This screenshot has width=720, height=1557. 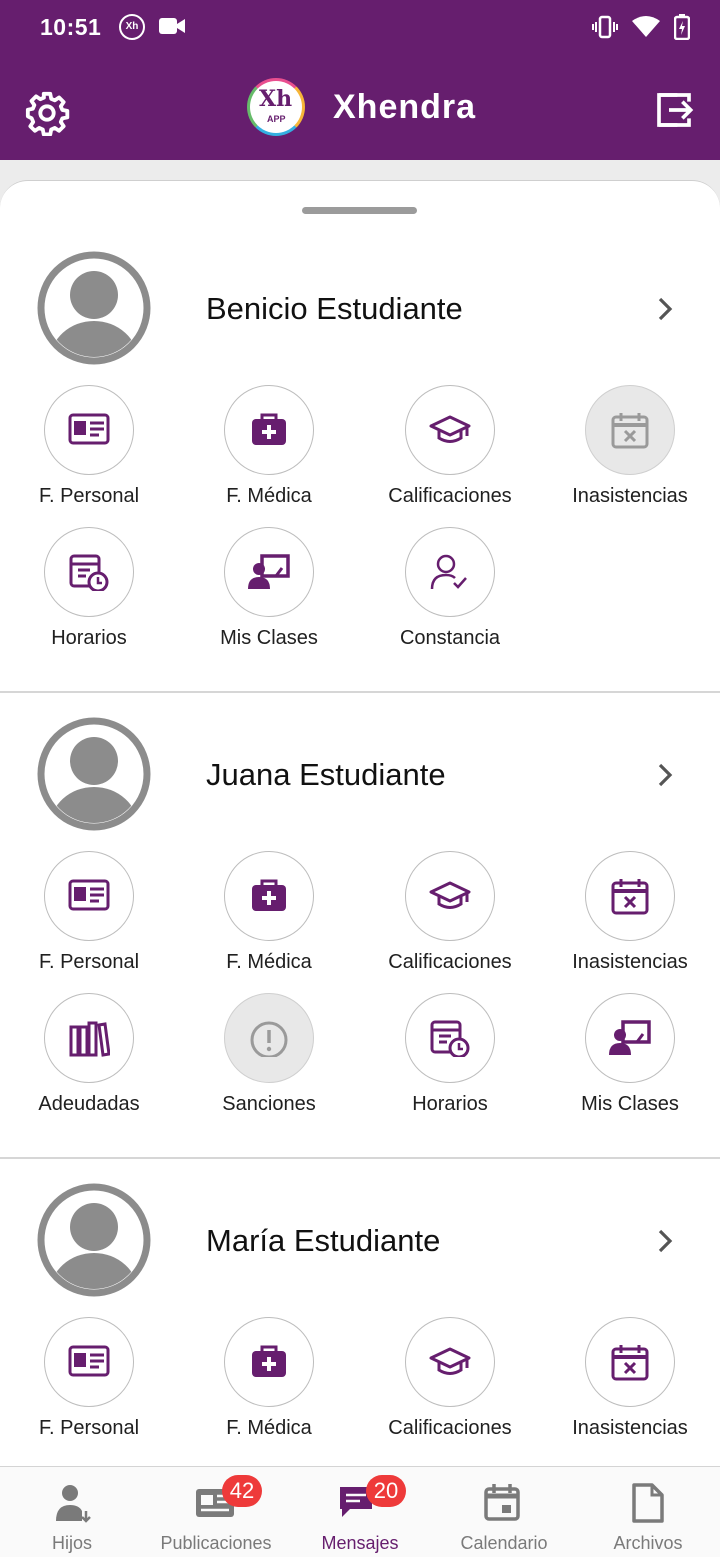 What do you see at coordinates (323, 1240) in the screenshot?
I see `child-name: María Estudiante` at bounding box center [323, 1240].